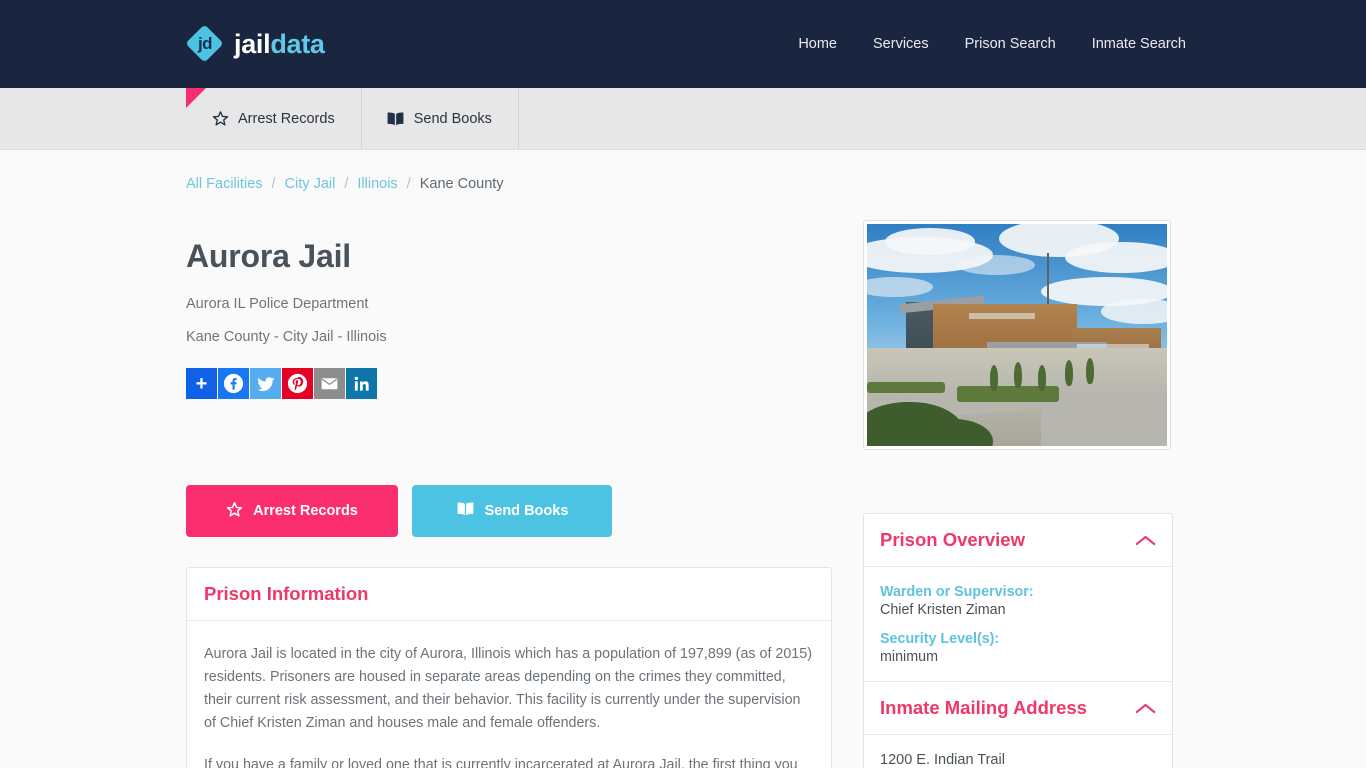  Describe the element at coordinates (268, 256) in the screenshot. I see `page-title: Aurora Jail` at that location.